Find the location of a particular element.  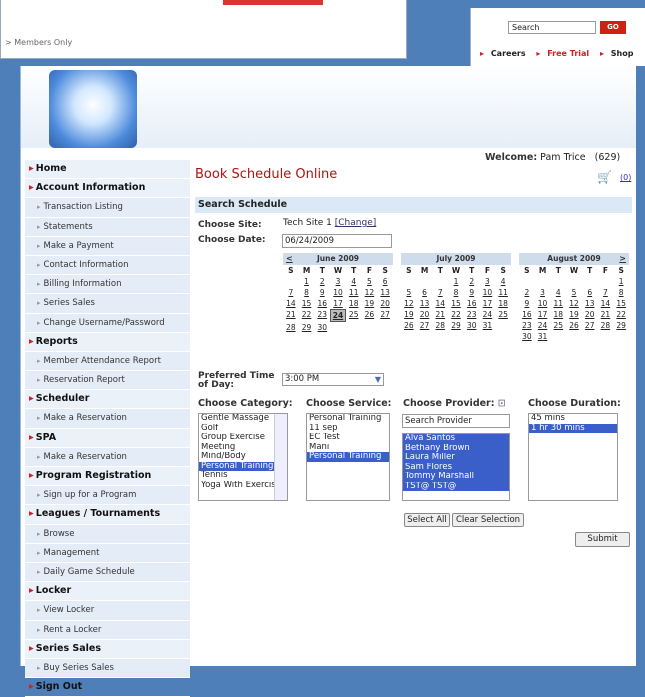

sidebar-item-17: ▸ Sign up for a Program is located at coordinates (107, 496).